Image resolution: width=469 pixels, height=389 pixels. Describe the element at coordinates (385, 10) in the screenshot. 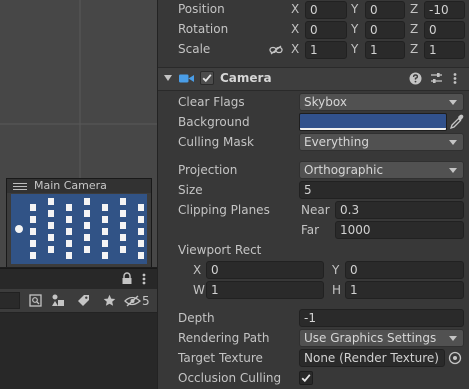

I see `position-y-field: 0` at that location.